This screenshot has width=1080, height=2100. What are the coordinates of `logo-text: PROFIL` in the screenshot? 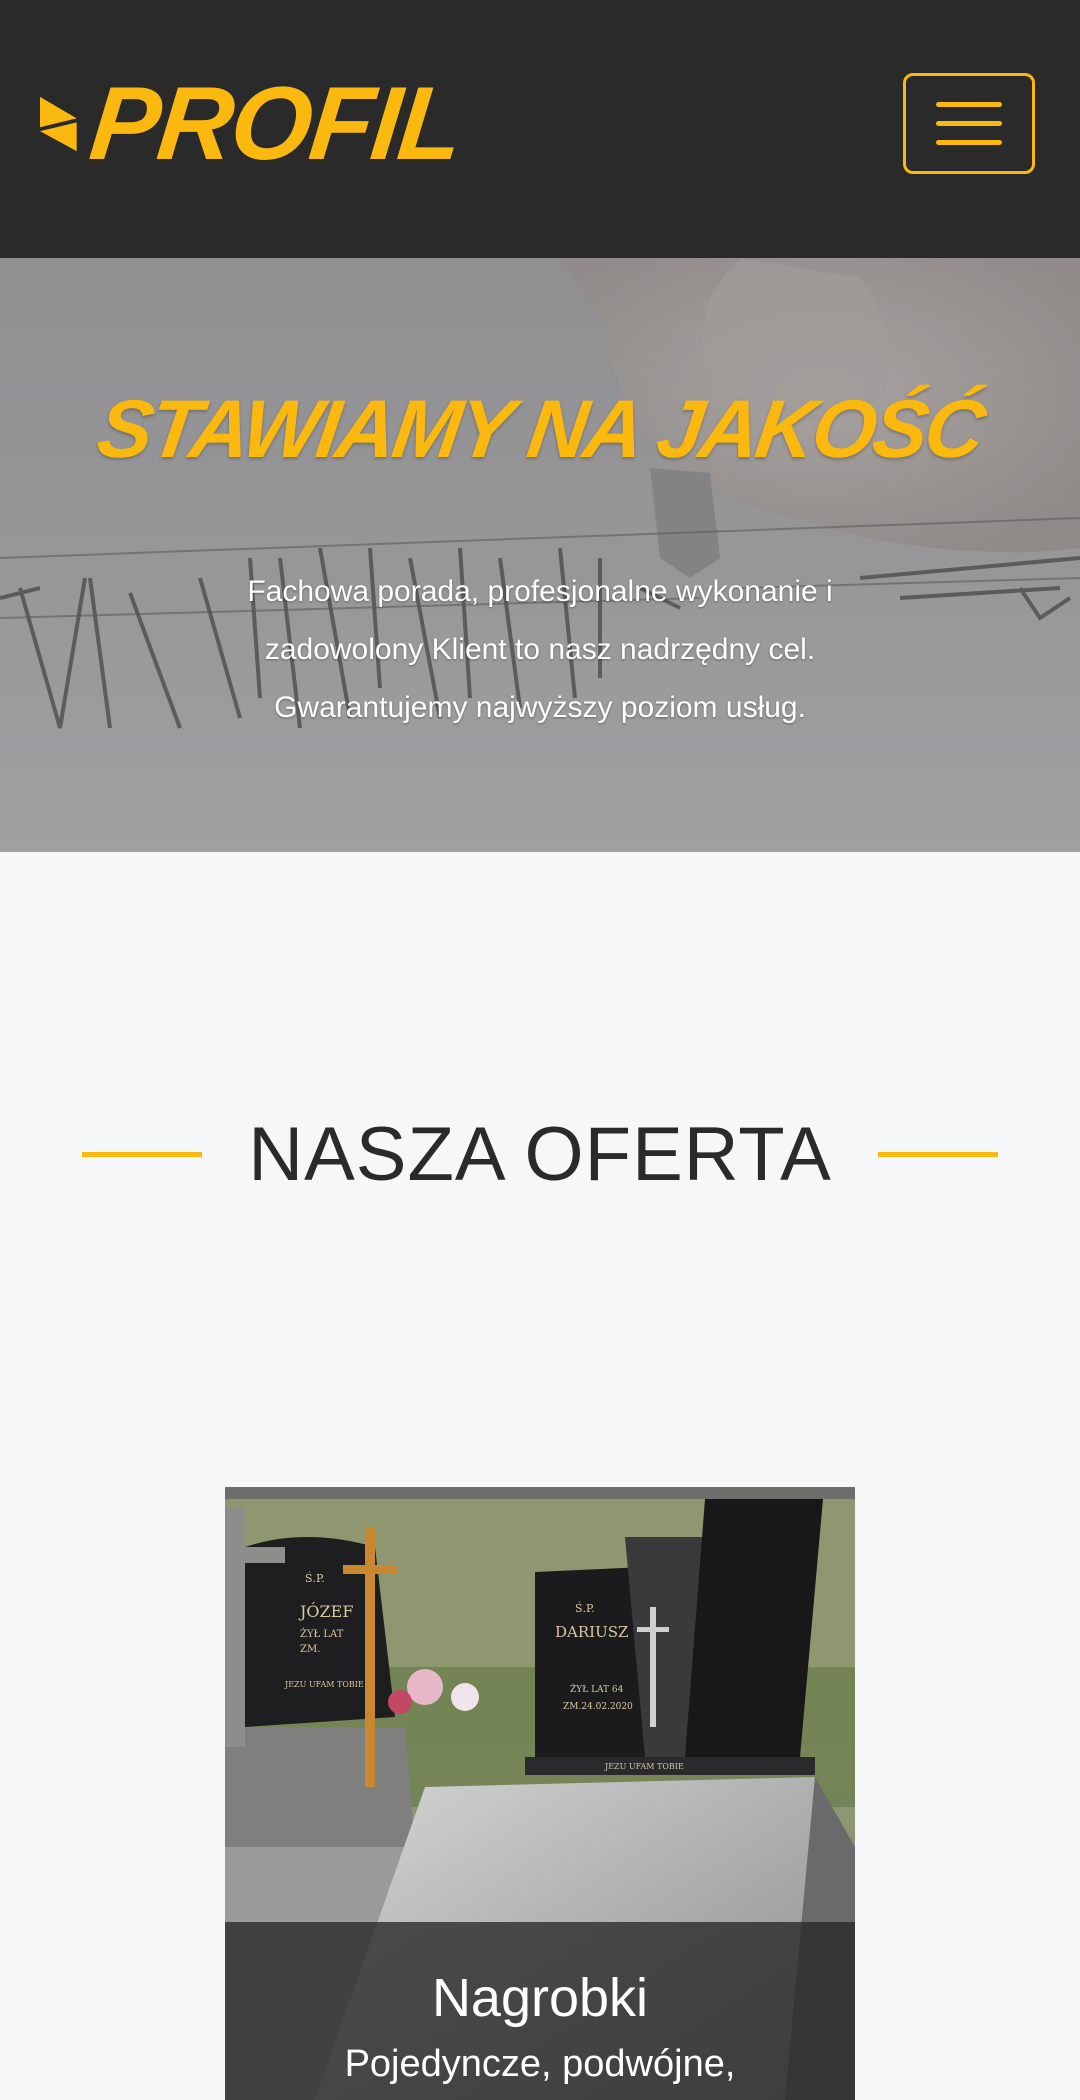 It's located at (275, 124).